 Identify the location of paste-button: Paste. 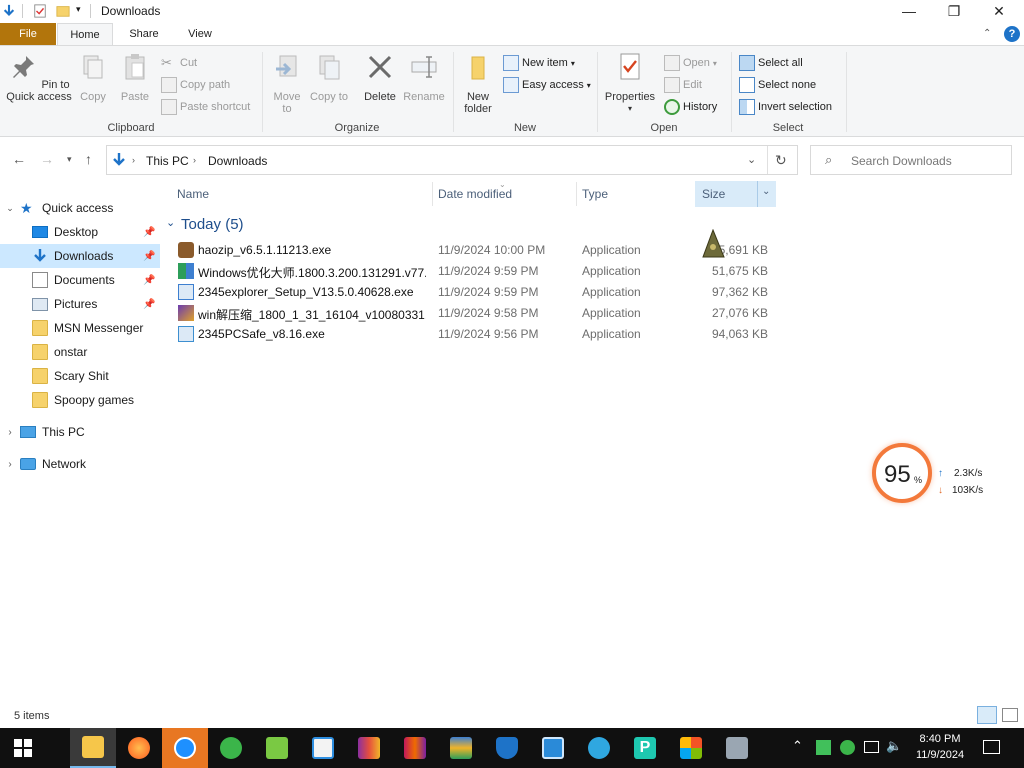
(135, 77).